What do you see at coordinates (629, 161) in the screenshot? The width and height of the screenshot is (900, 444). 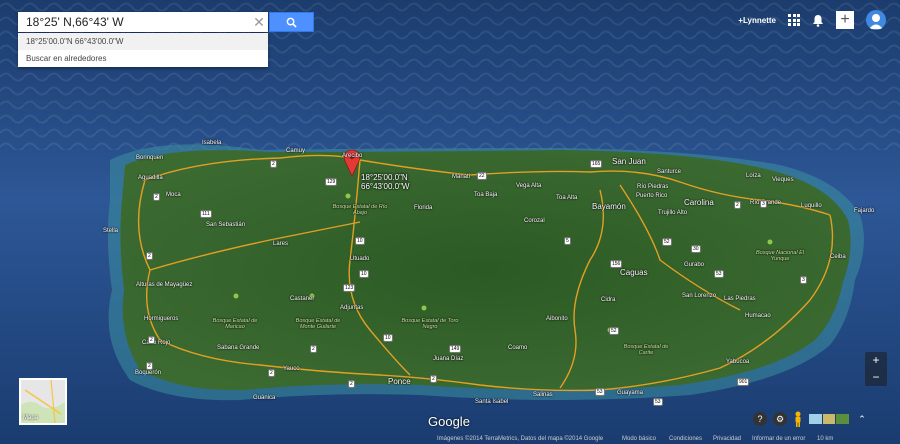 I see `place-label: San Juan` at bounding box center [629, 161].